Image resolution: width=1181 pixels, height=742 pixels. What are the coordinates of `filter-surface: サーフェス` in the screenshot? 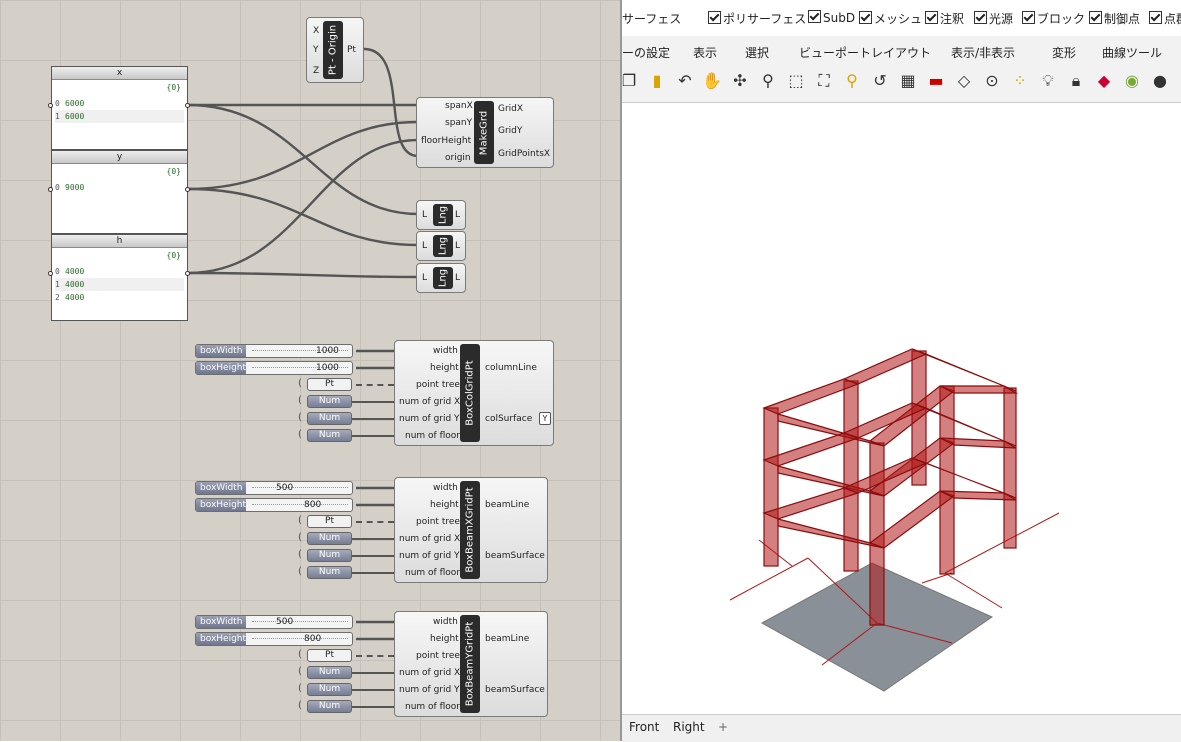 It's located at (651, 18).